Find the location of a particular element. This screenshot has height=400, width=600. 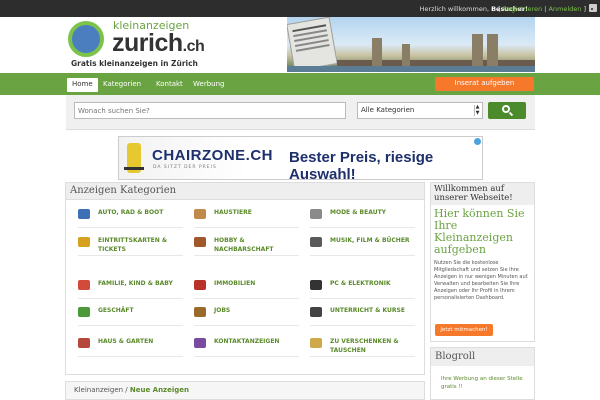

rss-icon is located at coordinates (593, 8).